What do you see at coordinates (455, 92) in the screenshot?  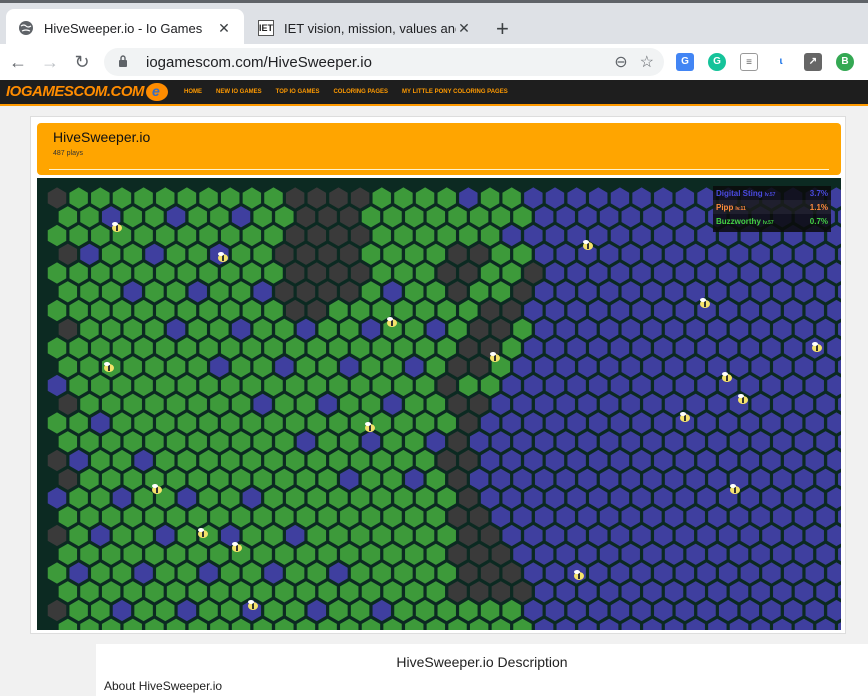 I see `nav-pony-coloring: MY LITTLE PONY COLORING PAGES` at bounding box center [455, 92].